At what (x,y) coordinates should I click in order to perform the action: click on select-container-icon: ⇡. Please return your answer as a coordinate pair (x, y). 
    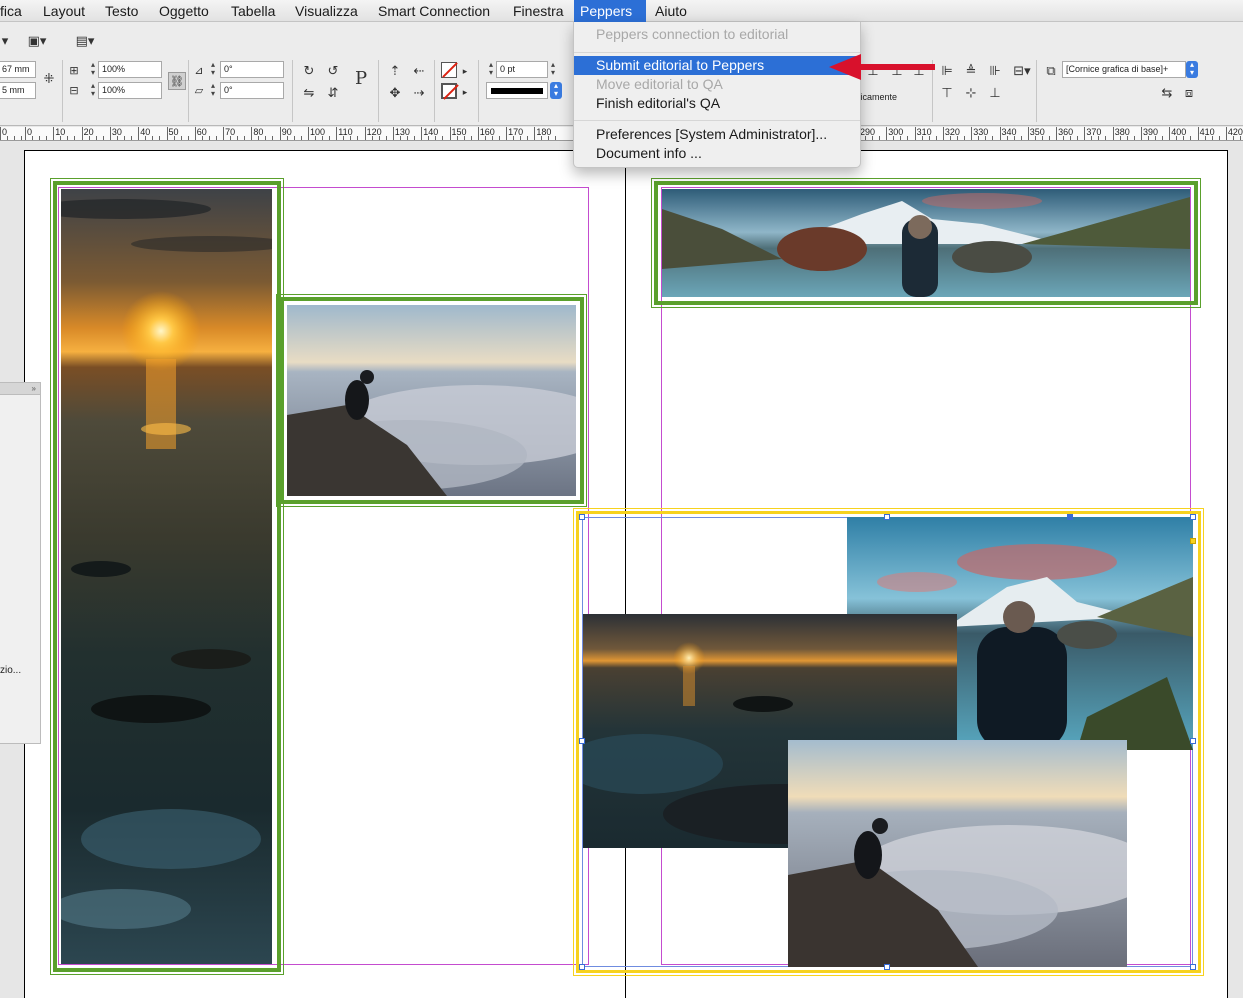
    Looking at the image, I should click on (395, 71).